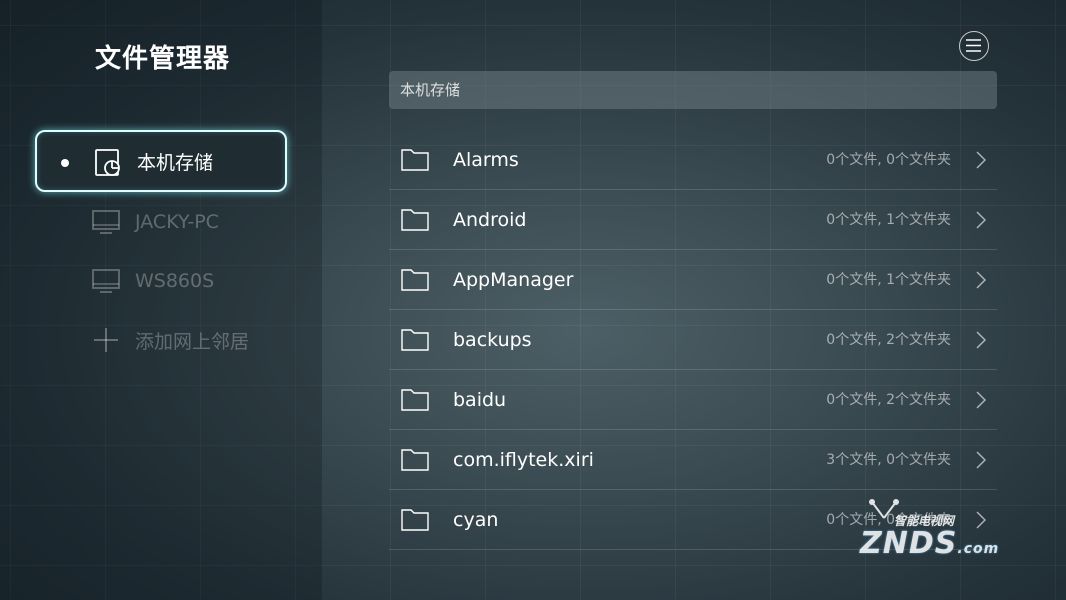  I want to click on file-name: baidu, so click(480, 400).